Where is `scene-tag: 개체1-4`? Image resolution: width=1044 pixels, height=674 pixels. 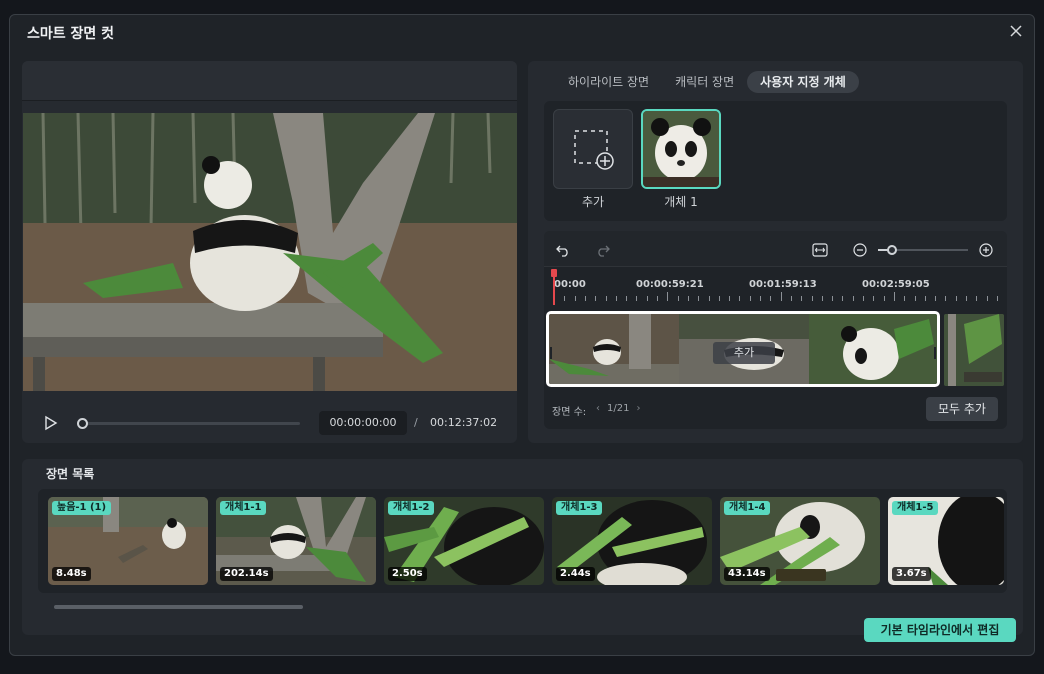
scene-tag: 개체1-4 is located at coordinates (747, 508).